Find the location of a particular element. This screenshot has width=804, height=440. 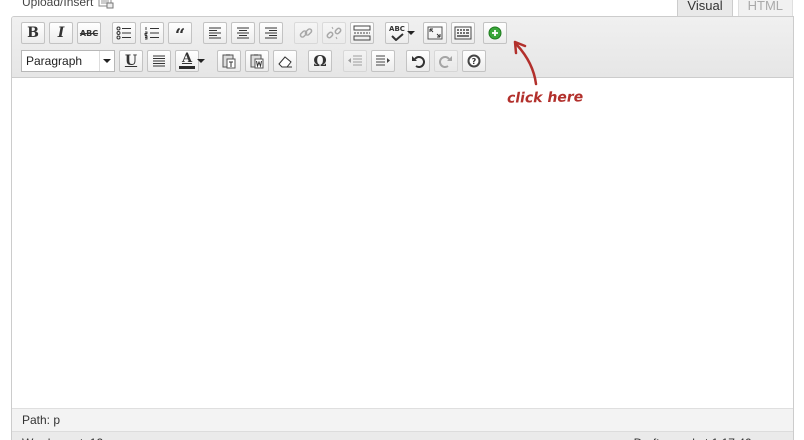

path-value: p is located at coordinates (56, 420).